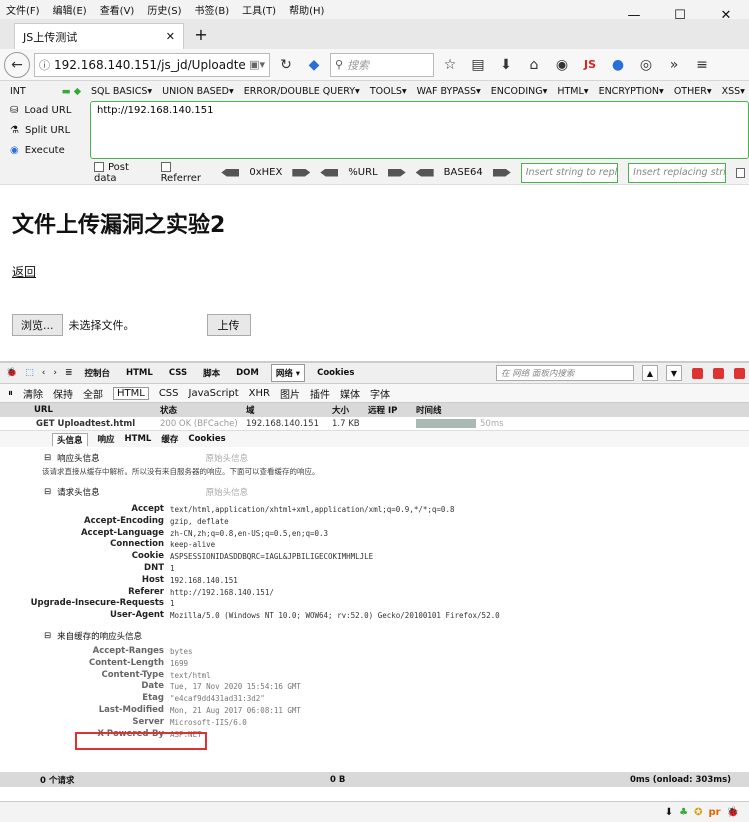  I want to click on inspect-icon: ⬚, so click(29, 373).